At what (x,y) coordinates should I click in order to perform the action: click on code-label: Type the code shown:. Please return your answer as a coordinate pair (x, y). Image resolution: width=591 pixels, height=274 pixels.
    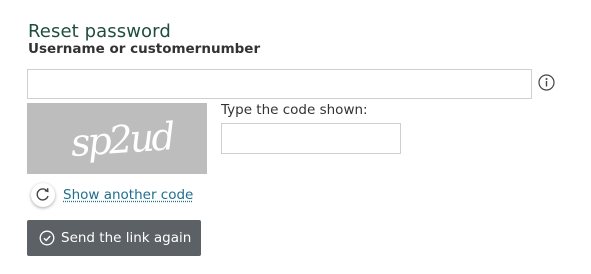
    Looking at the image, I should click on (294, 110).